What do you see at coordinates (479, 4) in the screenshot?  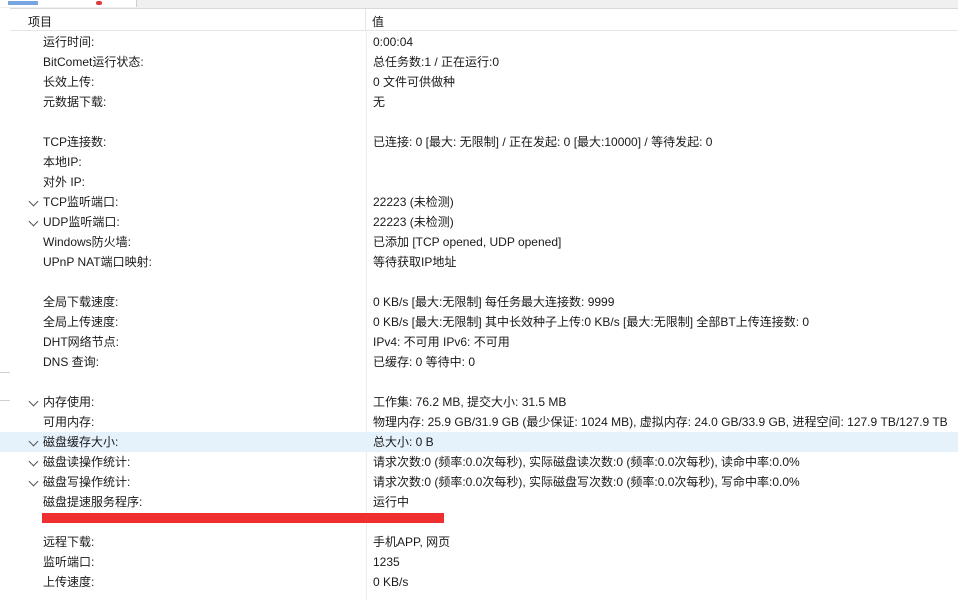 I see `top-tab-strip` at bounding box center [479, 4].